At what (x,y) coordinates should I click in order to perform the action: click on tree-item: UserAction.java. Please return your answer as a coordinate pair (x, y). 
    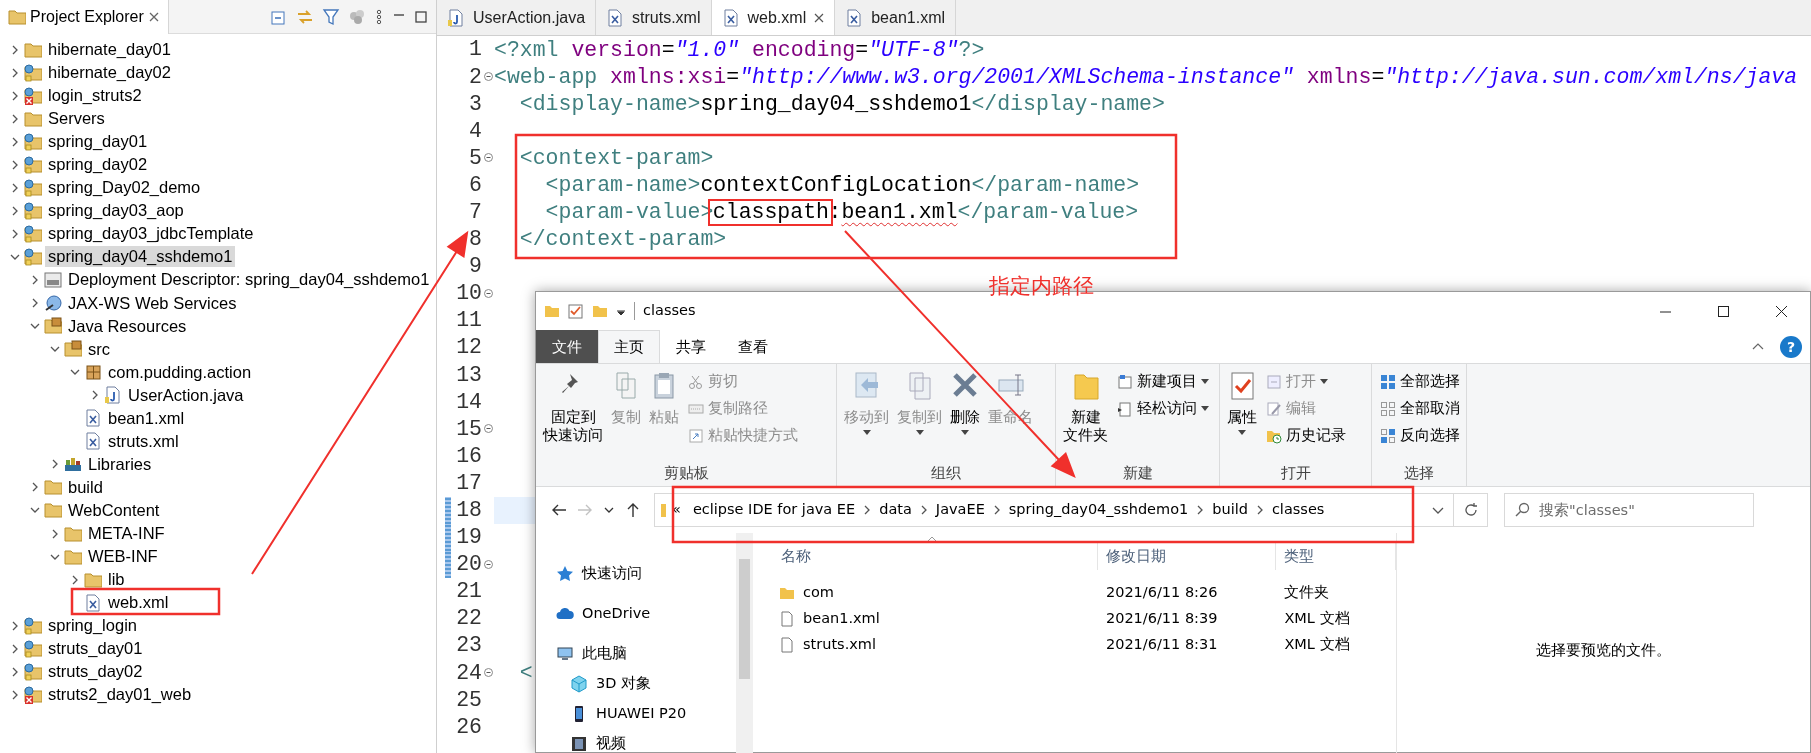
    Looking at the image, I should click on (186, 395).